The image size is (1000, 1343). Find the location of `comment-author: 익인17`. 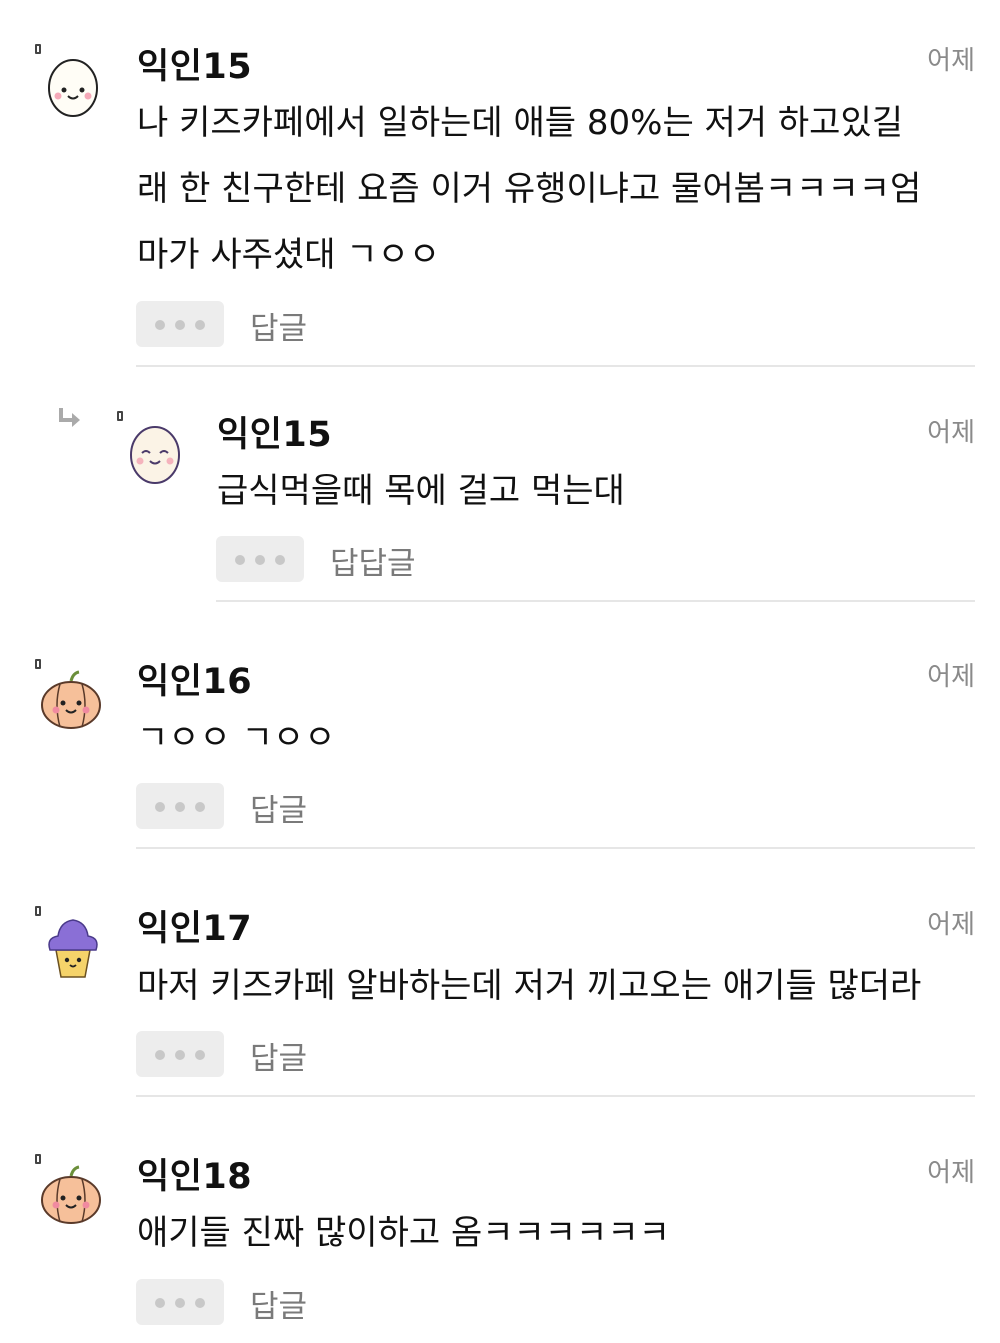

comment-author: 익인17 is located at coordinates (195, 929).